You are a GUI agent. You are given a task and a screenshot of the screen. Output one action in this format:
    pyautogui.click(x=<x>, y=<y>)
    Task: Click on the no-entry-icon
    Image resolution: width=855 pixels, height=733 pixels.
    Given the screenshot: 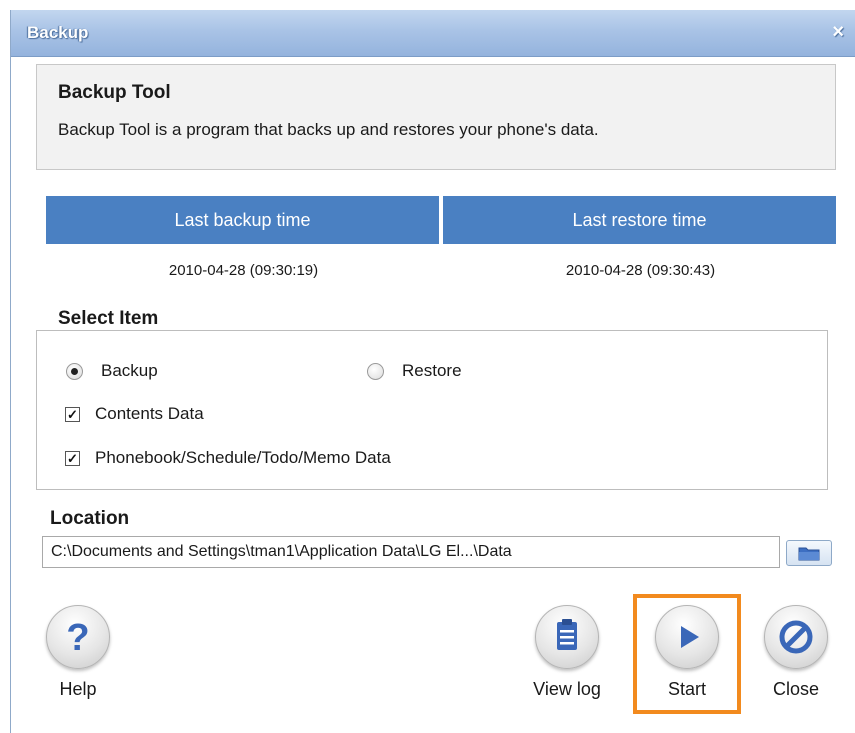 What is the action you would take?
    pyautogui.click(x=796, y=637)
    